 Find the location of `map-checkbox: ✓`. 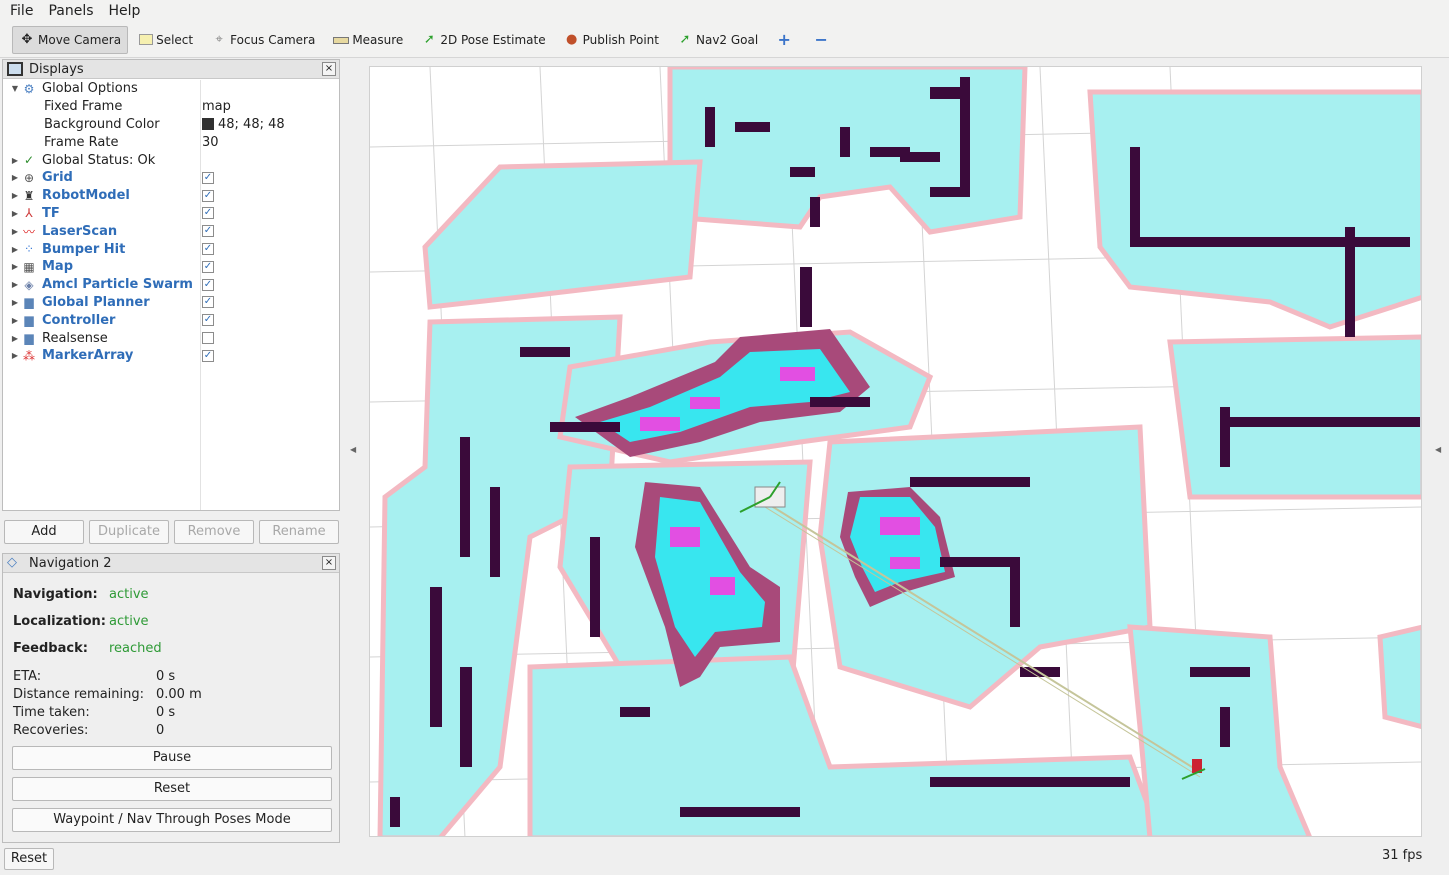

map-checkbox: ✓ is located at coordinates (208, 266).